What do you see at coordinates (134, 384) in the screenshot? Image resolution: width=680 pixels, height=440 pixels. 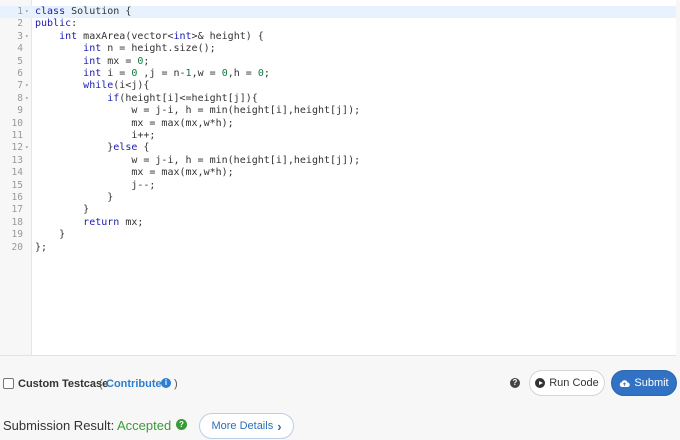 I see `contribute-link: Contribute` at bounding box center [134, 384].